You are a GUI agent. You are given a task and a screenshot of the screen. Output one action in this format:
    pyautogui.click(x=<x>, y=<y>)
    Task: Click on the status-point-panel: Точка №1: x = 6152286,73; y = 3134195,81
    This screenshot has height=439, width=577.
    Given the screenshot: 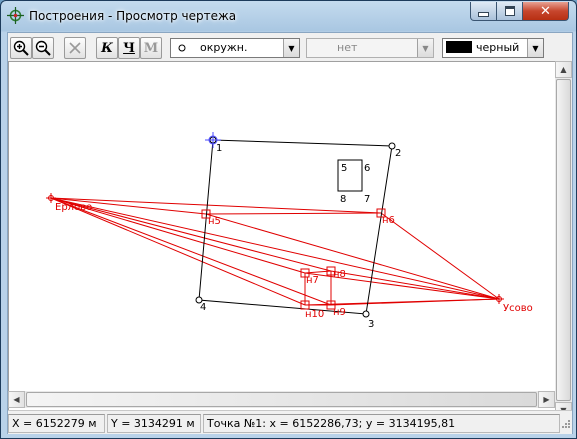 What is the action you would take?
    pyautogui.click(x=381, y=423)
    